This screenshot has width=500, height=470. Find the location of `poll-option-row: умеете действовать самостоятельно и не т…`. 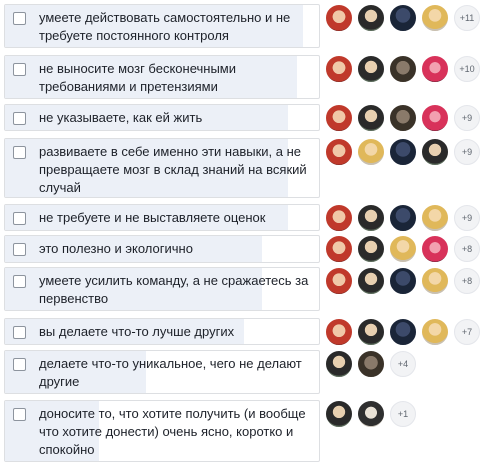

poll-option-row: умеете действовать самостоятельно и не т… is located at coordinates (250, 26).